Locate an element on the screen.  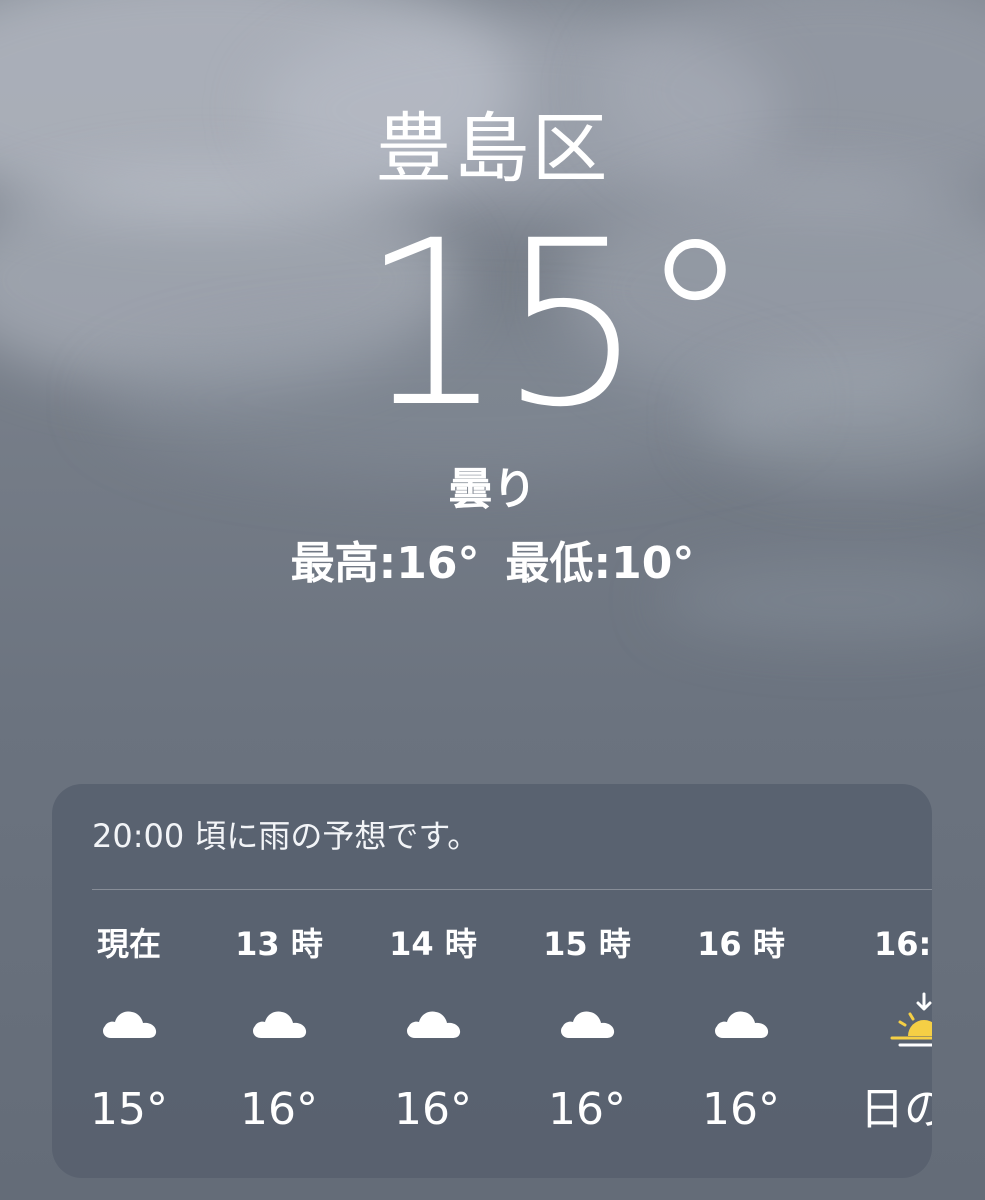
hour-item-14: 14 時 16° is located at coordinates (433, 1044).